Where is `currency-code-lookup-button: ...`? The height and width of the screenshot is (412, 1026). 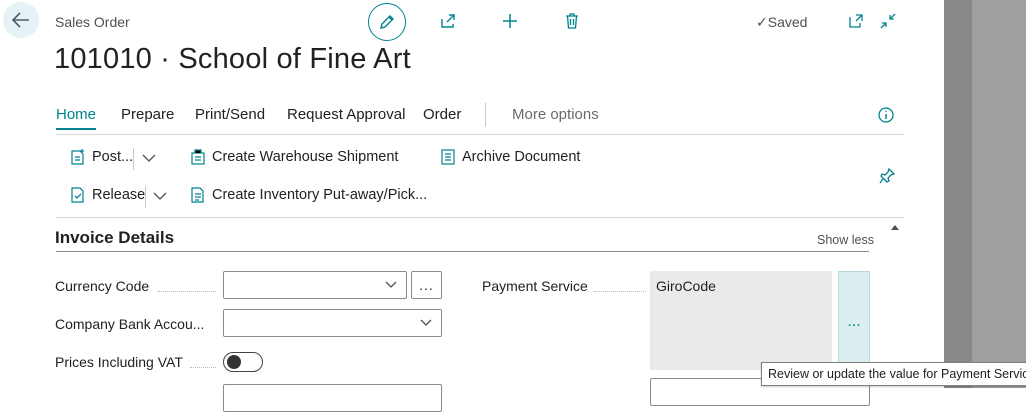
currency-code-lookup-button: ... is located at coordinates (426, 285).